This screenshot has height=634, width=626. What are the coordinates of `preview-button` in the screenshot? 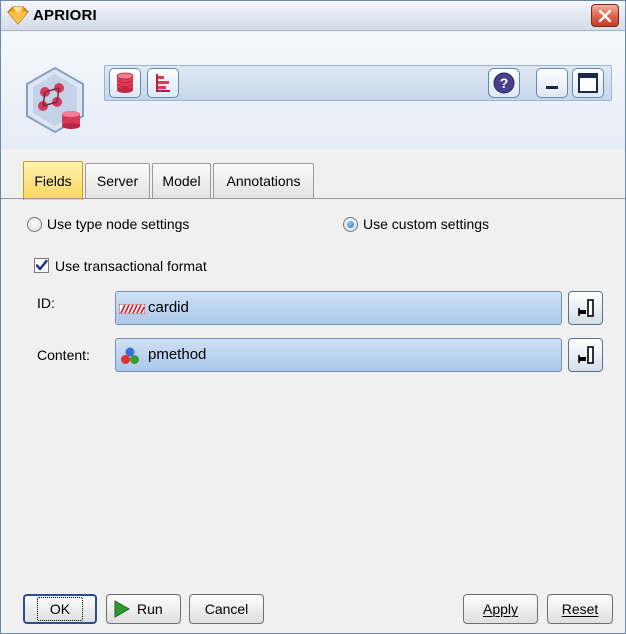 It's located at (125, 83).